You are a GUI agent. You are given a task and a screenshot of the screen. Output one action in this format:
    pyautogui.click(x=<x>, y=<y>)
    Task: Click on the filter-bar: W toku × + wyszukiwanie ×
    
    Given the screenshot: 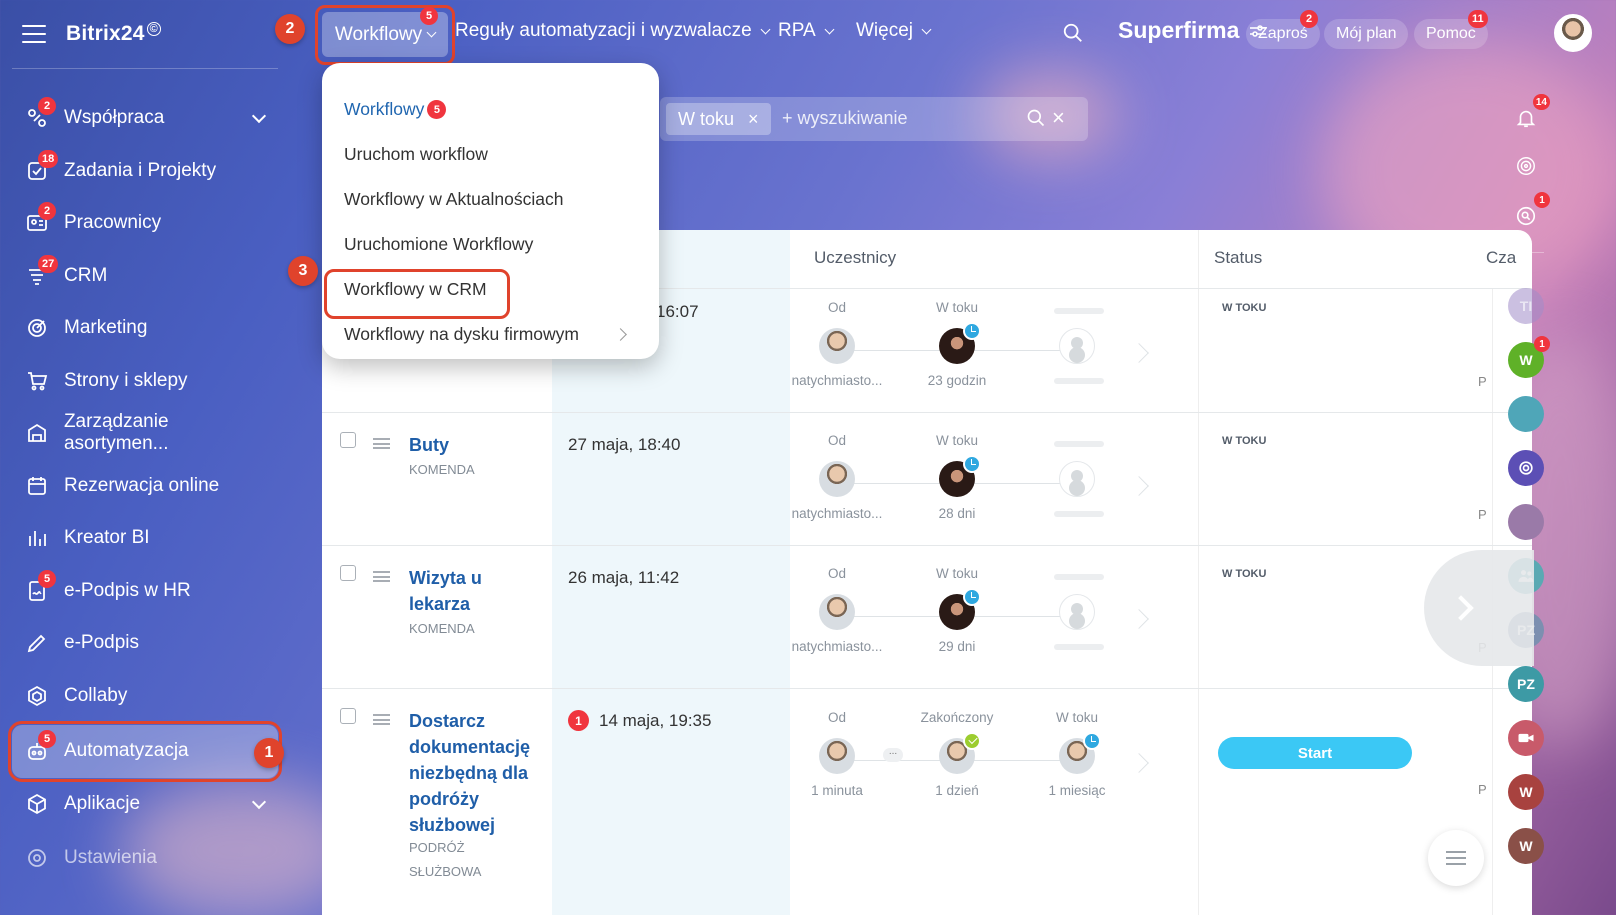 What is the action you would take?
    pyautogui.click(x=874, y=119)
    